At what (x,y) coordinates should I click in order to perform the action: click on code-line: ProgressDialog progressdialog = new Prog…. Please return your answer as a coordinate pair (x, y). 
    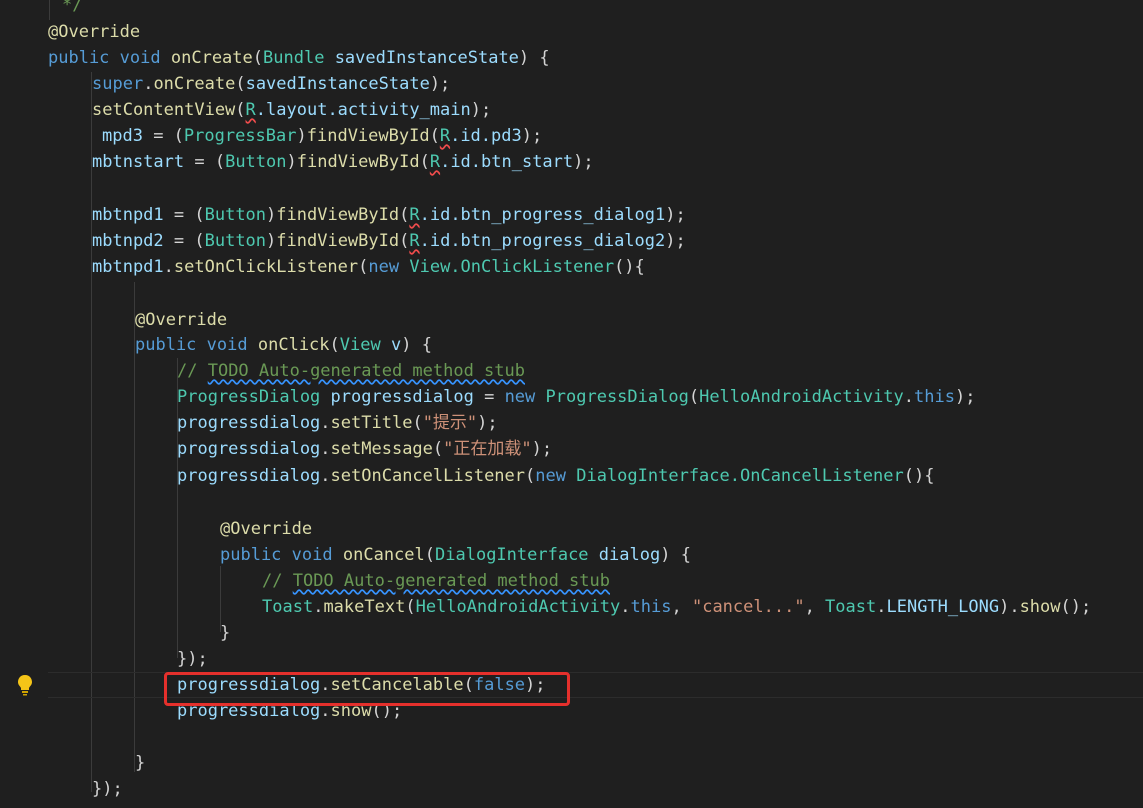
    Looking at the image, I should click on (576, 397).